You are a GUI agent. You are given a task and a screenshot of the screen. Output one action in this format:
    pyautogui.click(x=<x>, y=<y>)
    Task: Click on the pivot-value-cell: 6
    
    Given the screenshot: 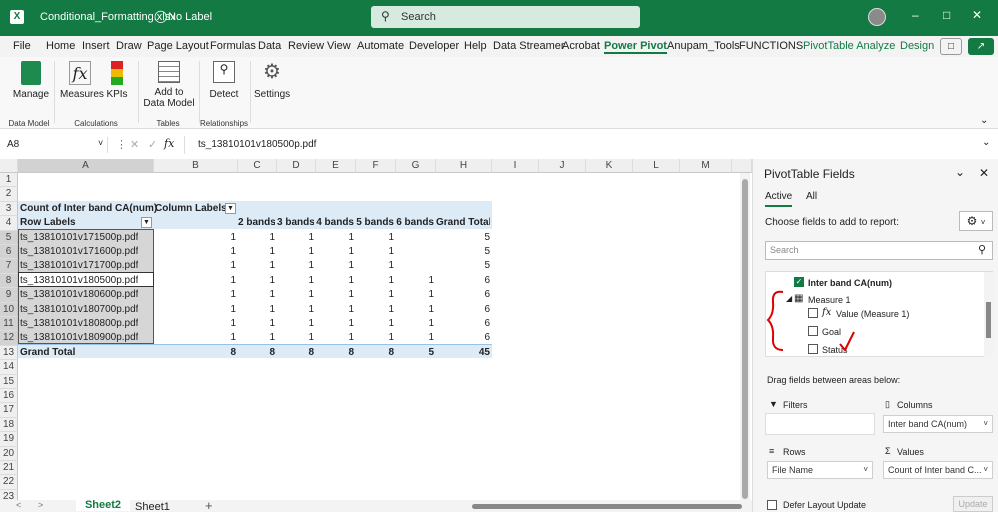 What is the action you would take?
    pyautogui.click(x=463, y=295)
    